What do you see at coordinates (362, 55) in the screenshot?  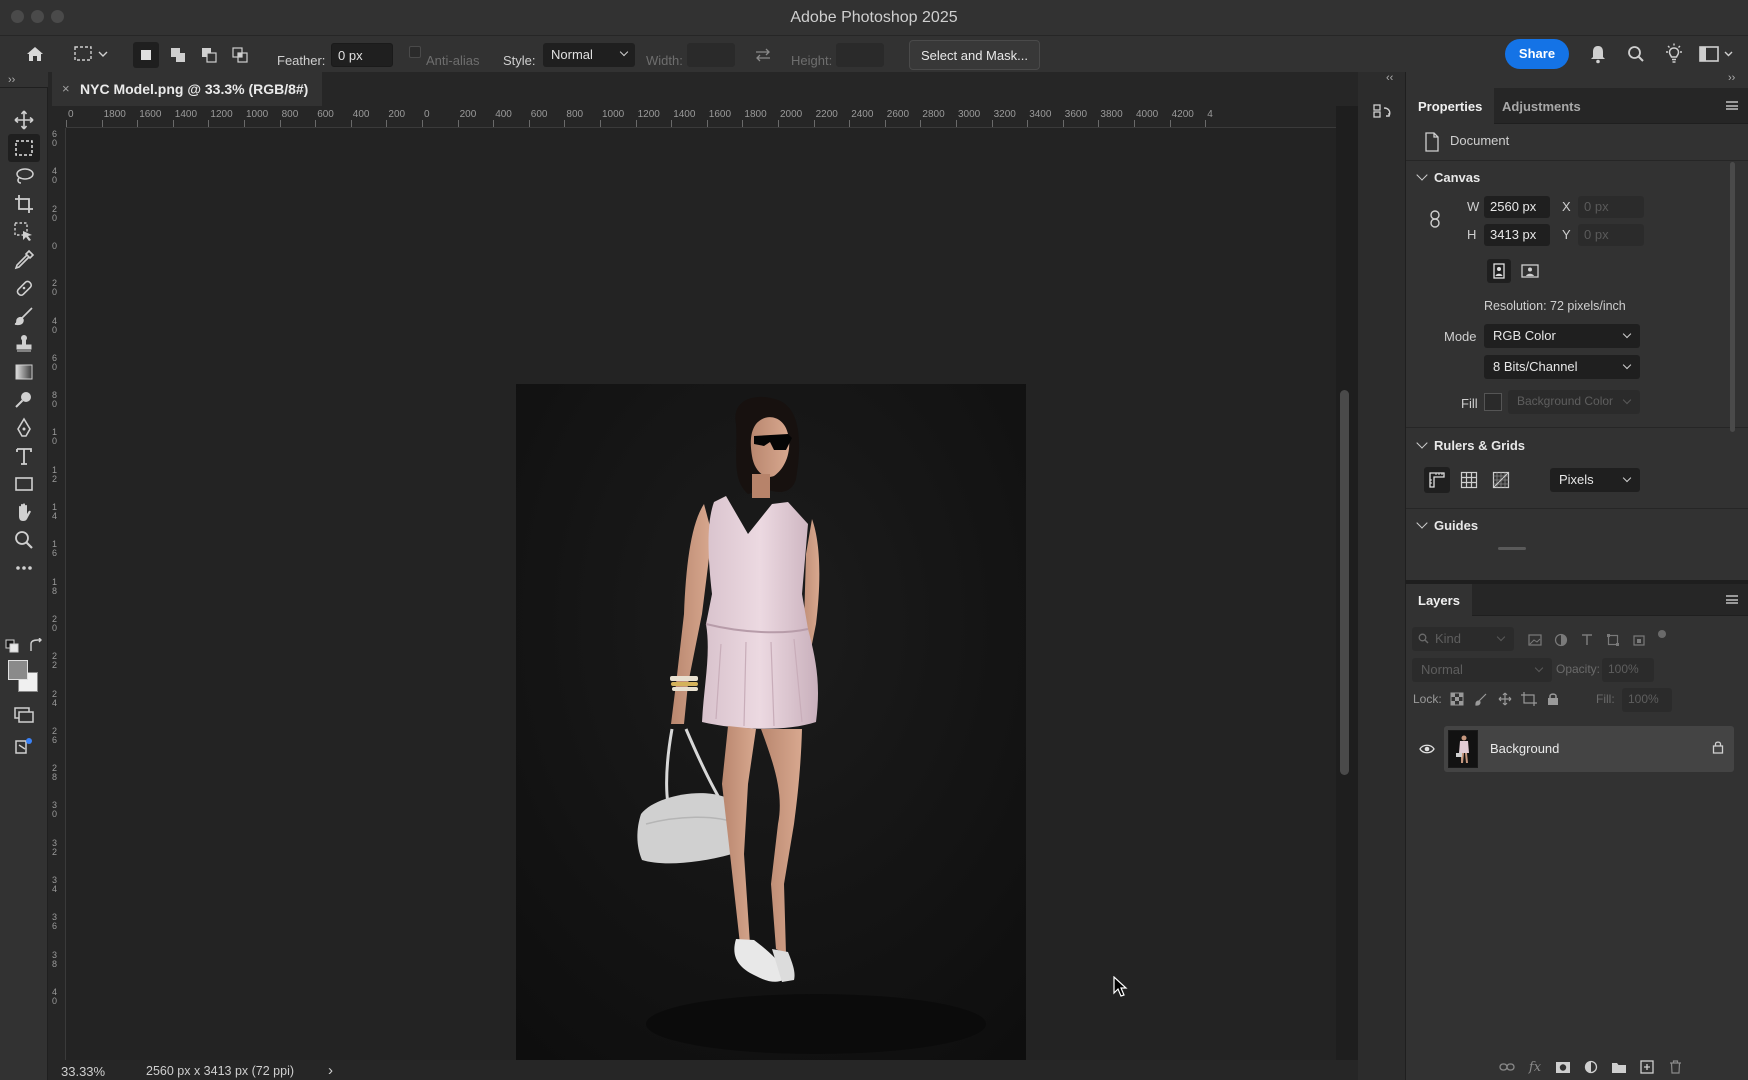 I see `feather-input: 0 px` at bounding box center [362, 55].